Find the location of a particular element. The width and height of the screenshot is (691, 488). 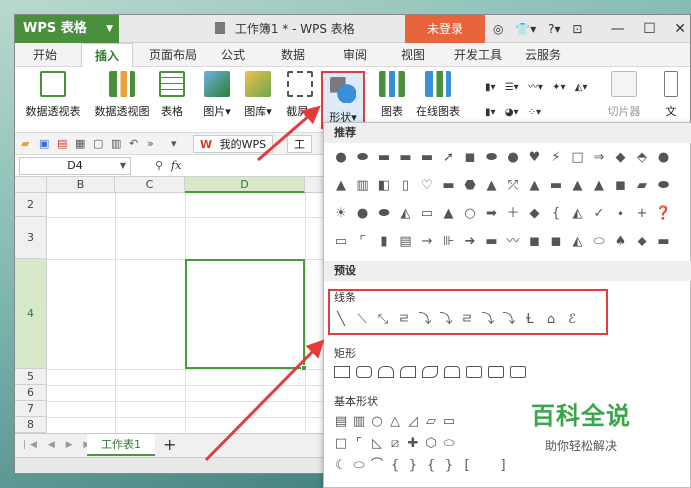

recommend-shape-icon: ○ is located at coordinates (470, 214).